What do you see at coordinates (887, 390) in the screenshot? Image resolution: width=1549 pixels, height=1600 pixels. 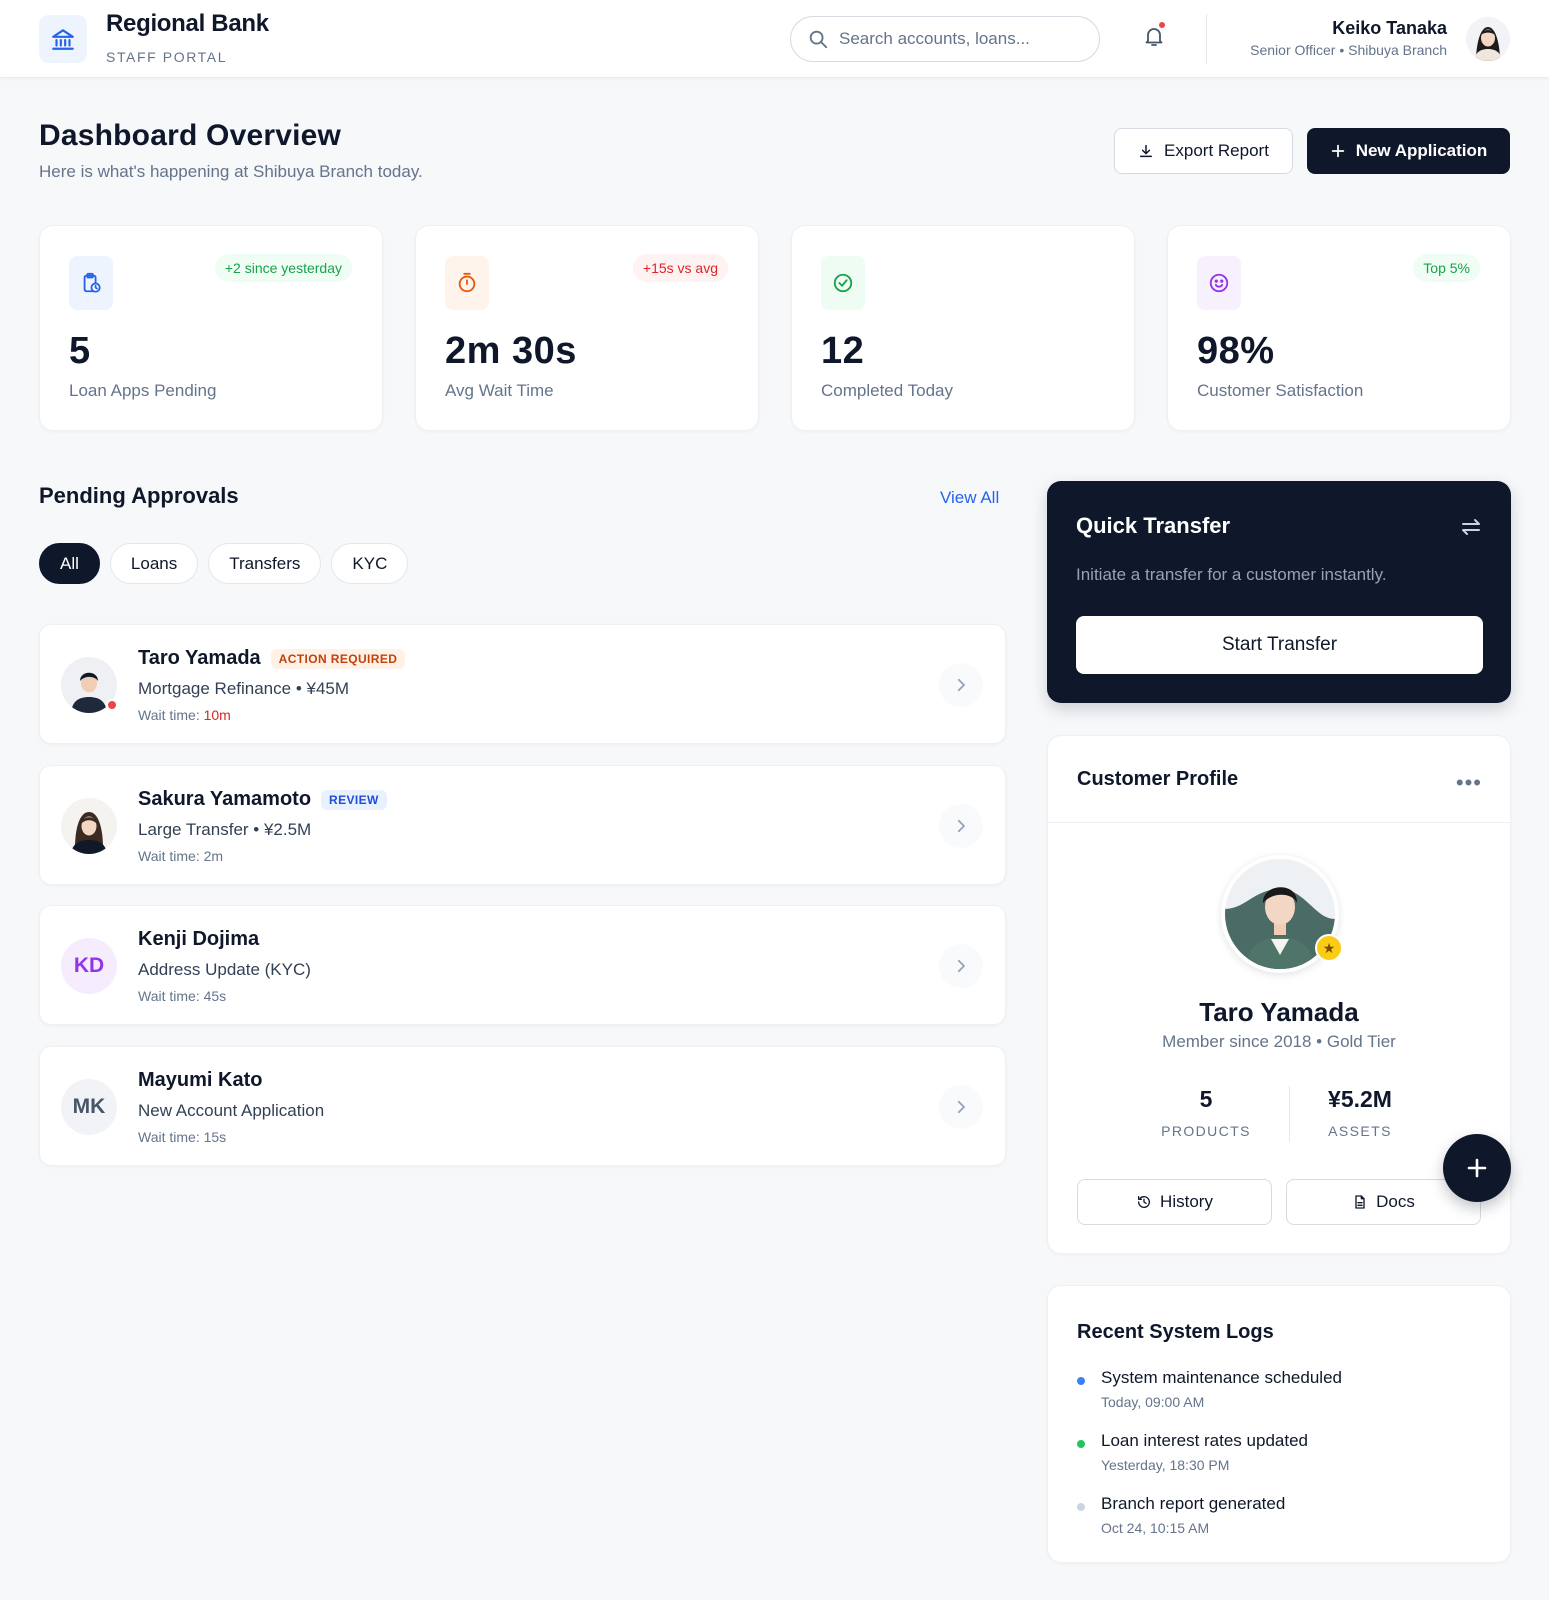 I see `stat-label: Completed Today` at bounding box center [887, 390].